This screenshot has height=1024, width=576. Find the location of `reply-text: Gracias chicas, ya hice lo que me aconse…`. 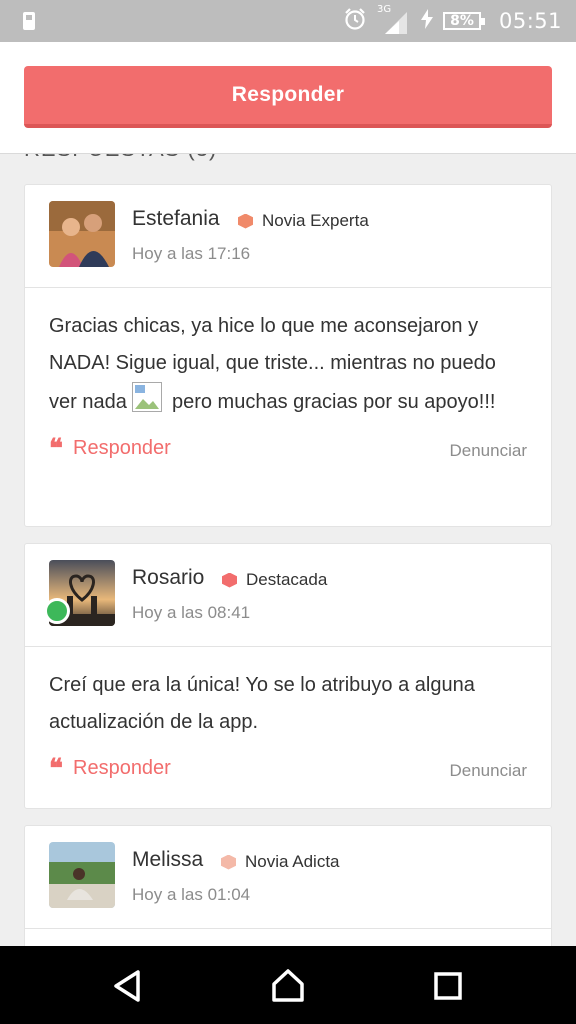

reply-text: Gracias chicas, ya hice lo que me aconse… is located at coordinates (288, 354).